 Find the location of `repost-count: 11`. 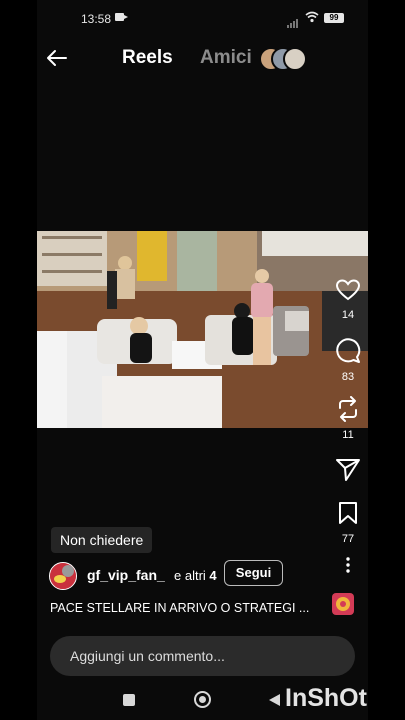

repost-count: 11 is located at coordinates (348, 435).